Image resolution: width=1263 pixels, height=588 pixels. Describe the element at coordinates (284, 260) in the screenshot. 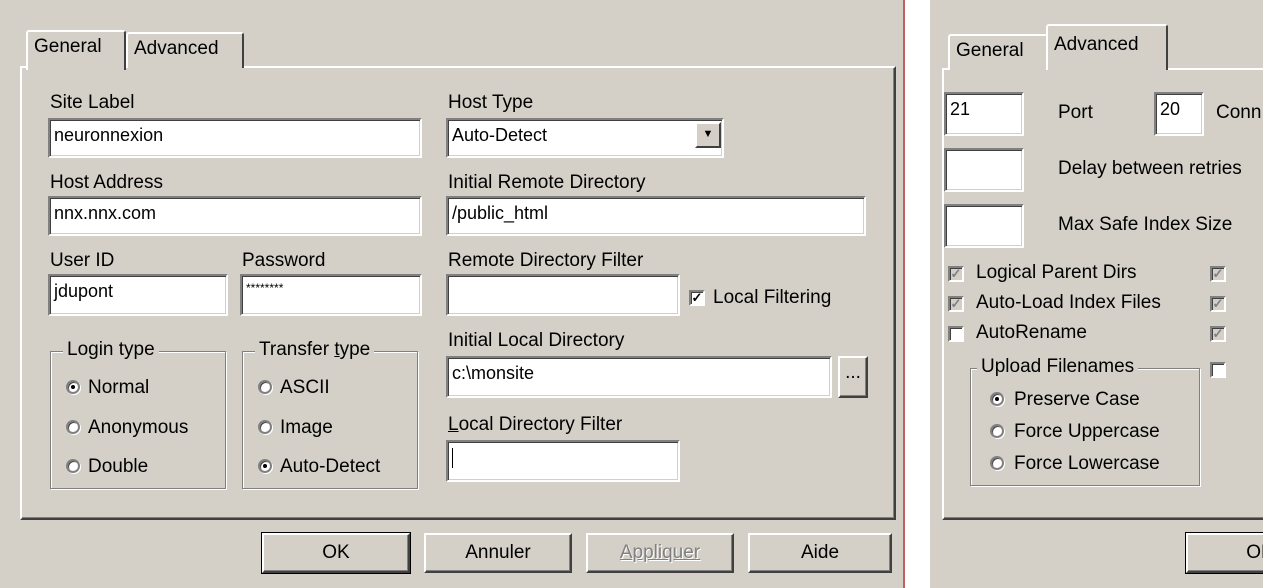

I see `password-label: Password` at that location.